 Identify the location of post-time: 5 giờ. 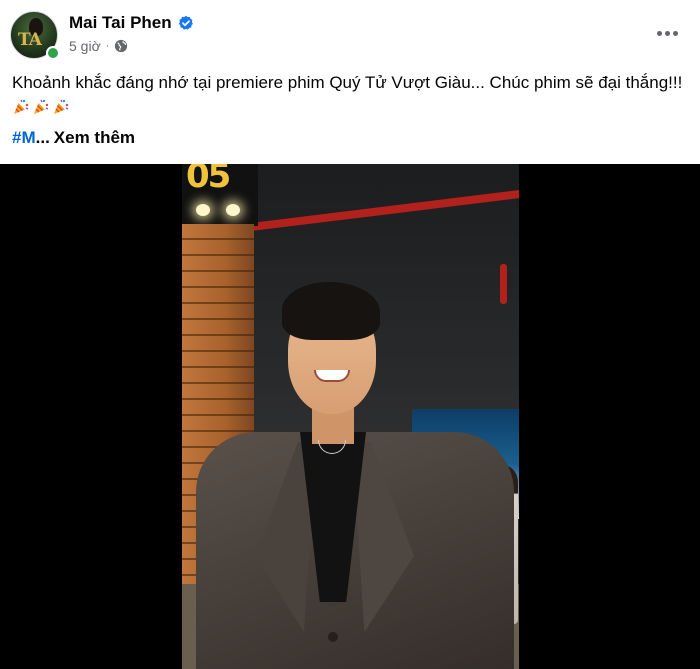
(85, 46).